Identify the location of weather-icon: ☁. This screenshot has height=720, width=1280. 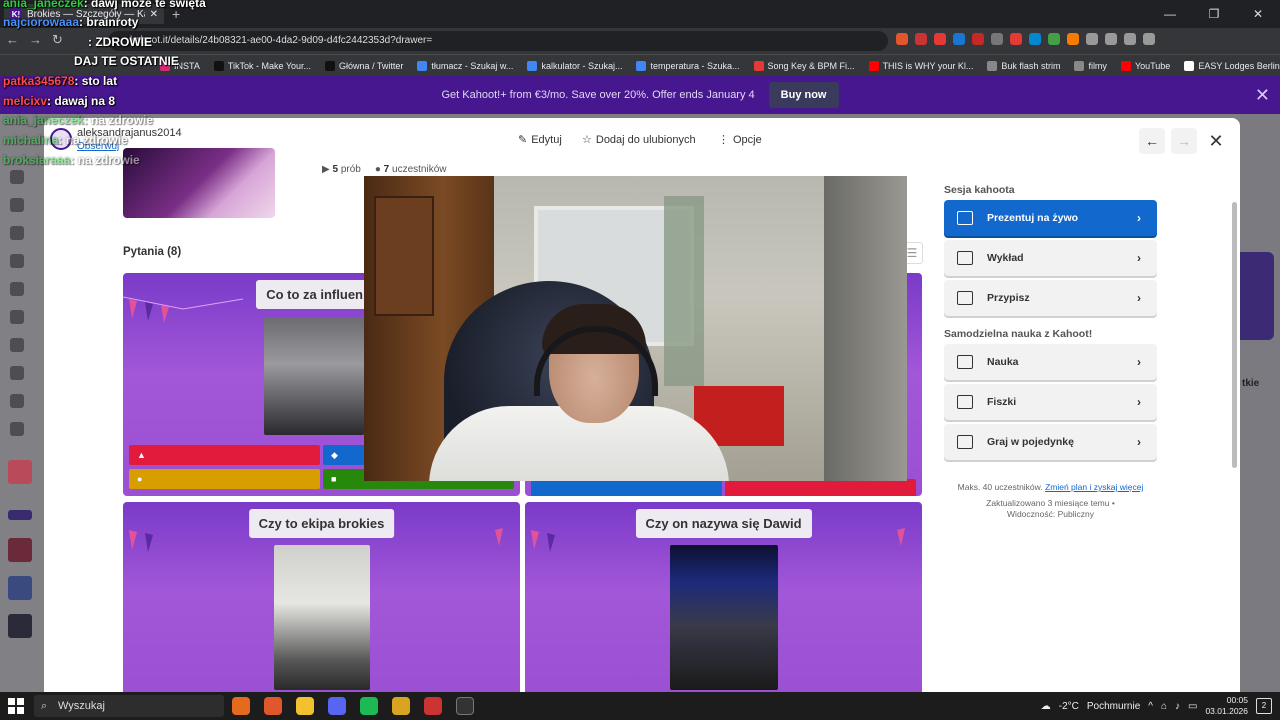
(1046, 706).